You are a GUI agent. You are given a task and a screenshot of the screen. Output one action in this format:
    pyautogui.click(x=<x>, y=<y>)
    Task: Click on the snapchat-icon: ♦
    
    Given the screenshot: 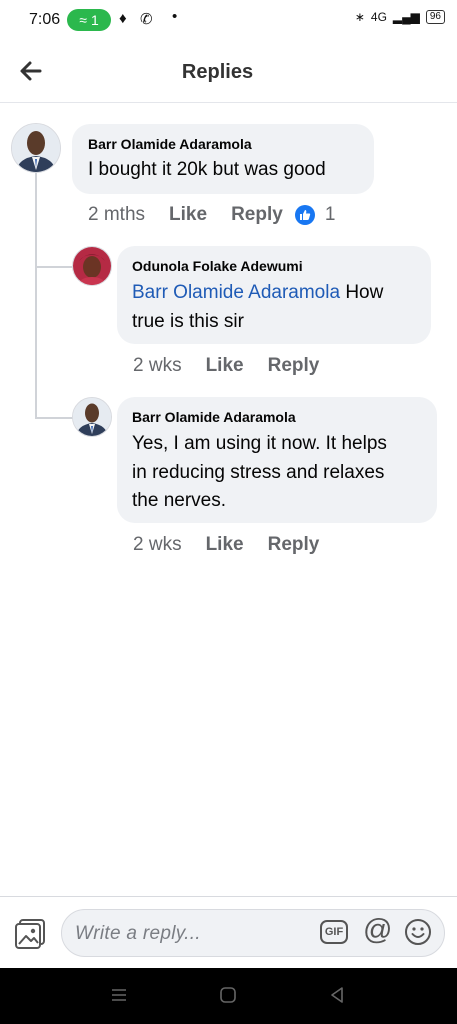 What is the action you would take?
    pyautogui.click(x=123, y=18)
    